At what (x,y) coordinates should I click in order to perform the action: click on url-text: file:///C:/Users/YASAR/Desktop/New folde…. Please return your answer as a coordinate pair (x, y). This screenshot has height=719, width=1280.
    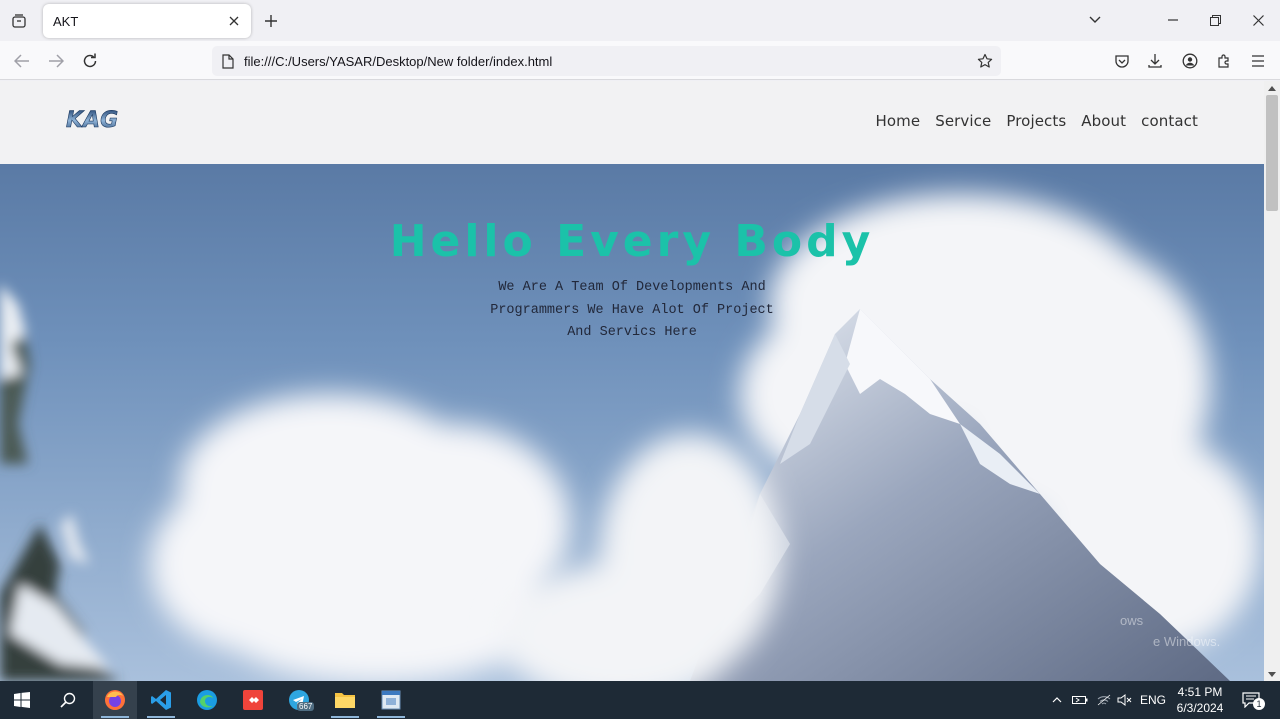
    Looking at the image, I should click on (398, 61).